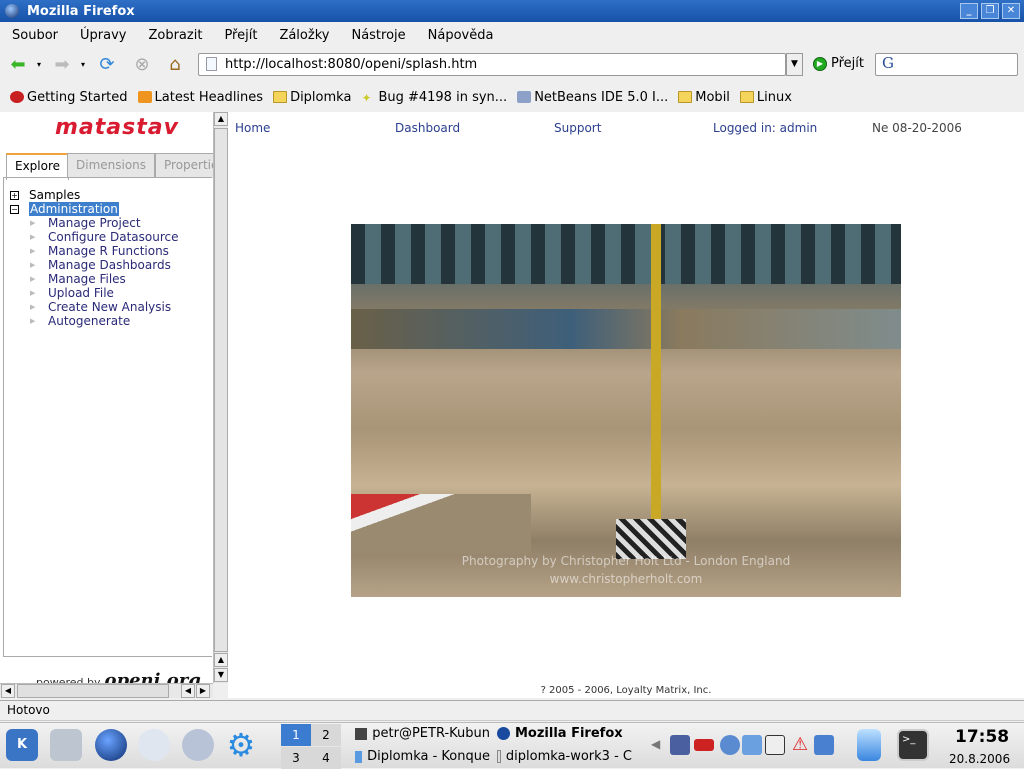 The width and height of the screenshot is (1024, 769). Describe the element at coordinates (461, 35) in the screenshot. I see `menu-napoveda: Nápověda` at that location.